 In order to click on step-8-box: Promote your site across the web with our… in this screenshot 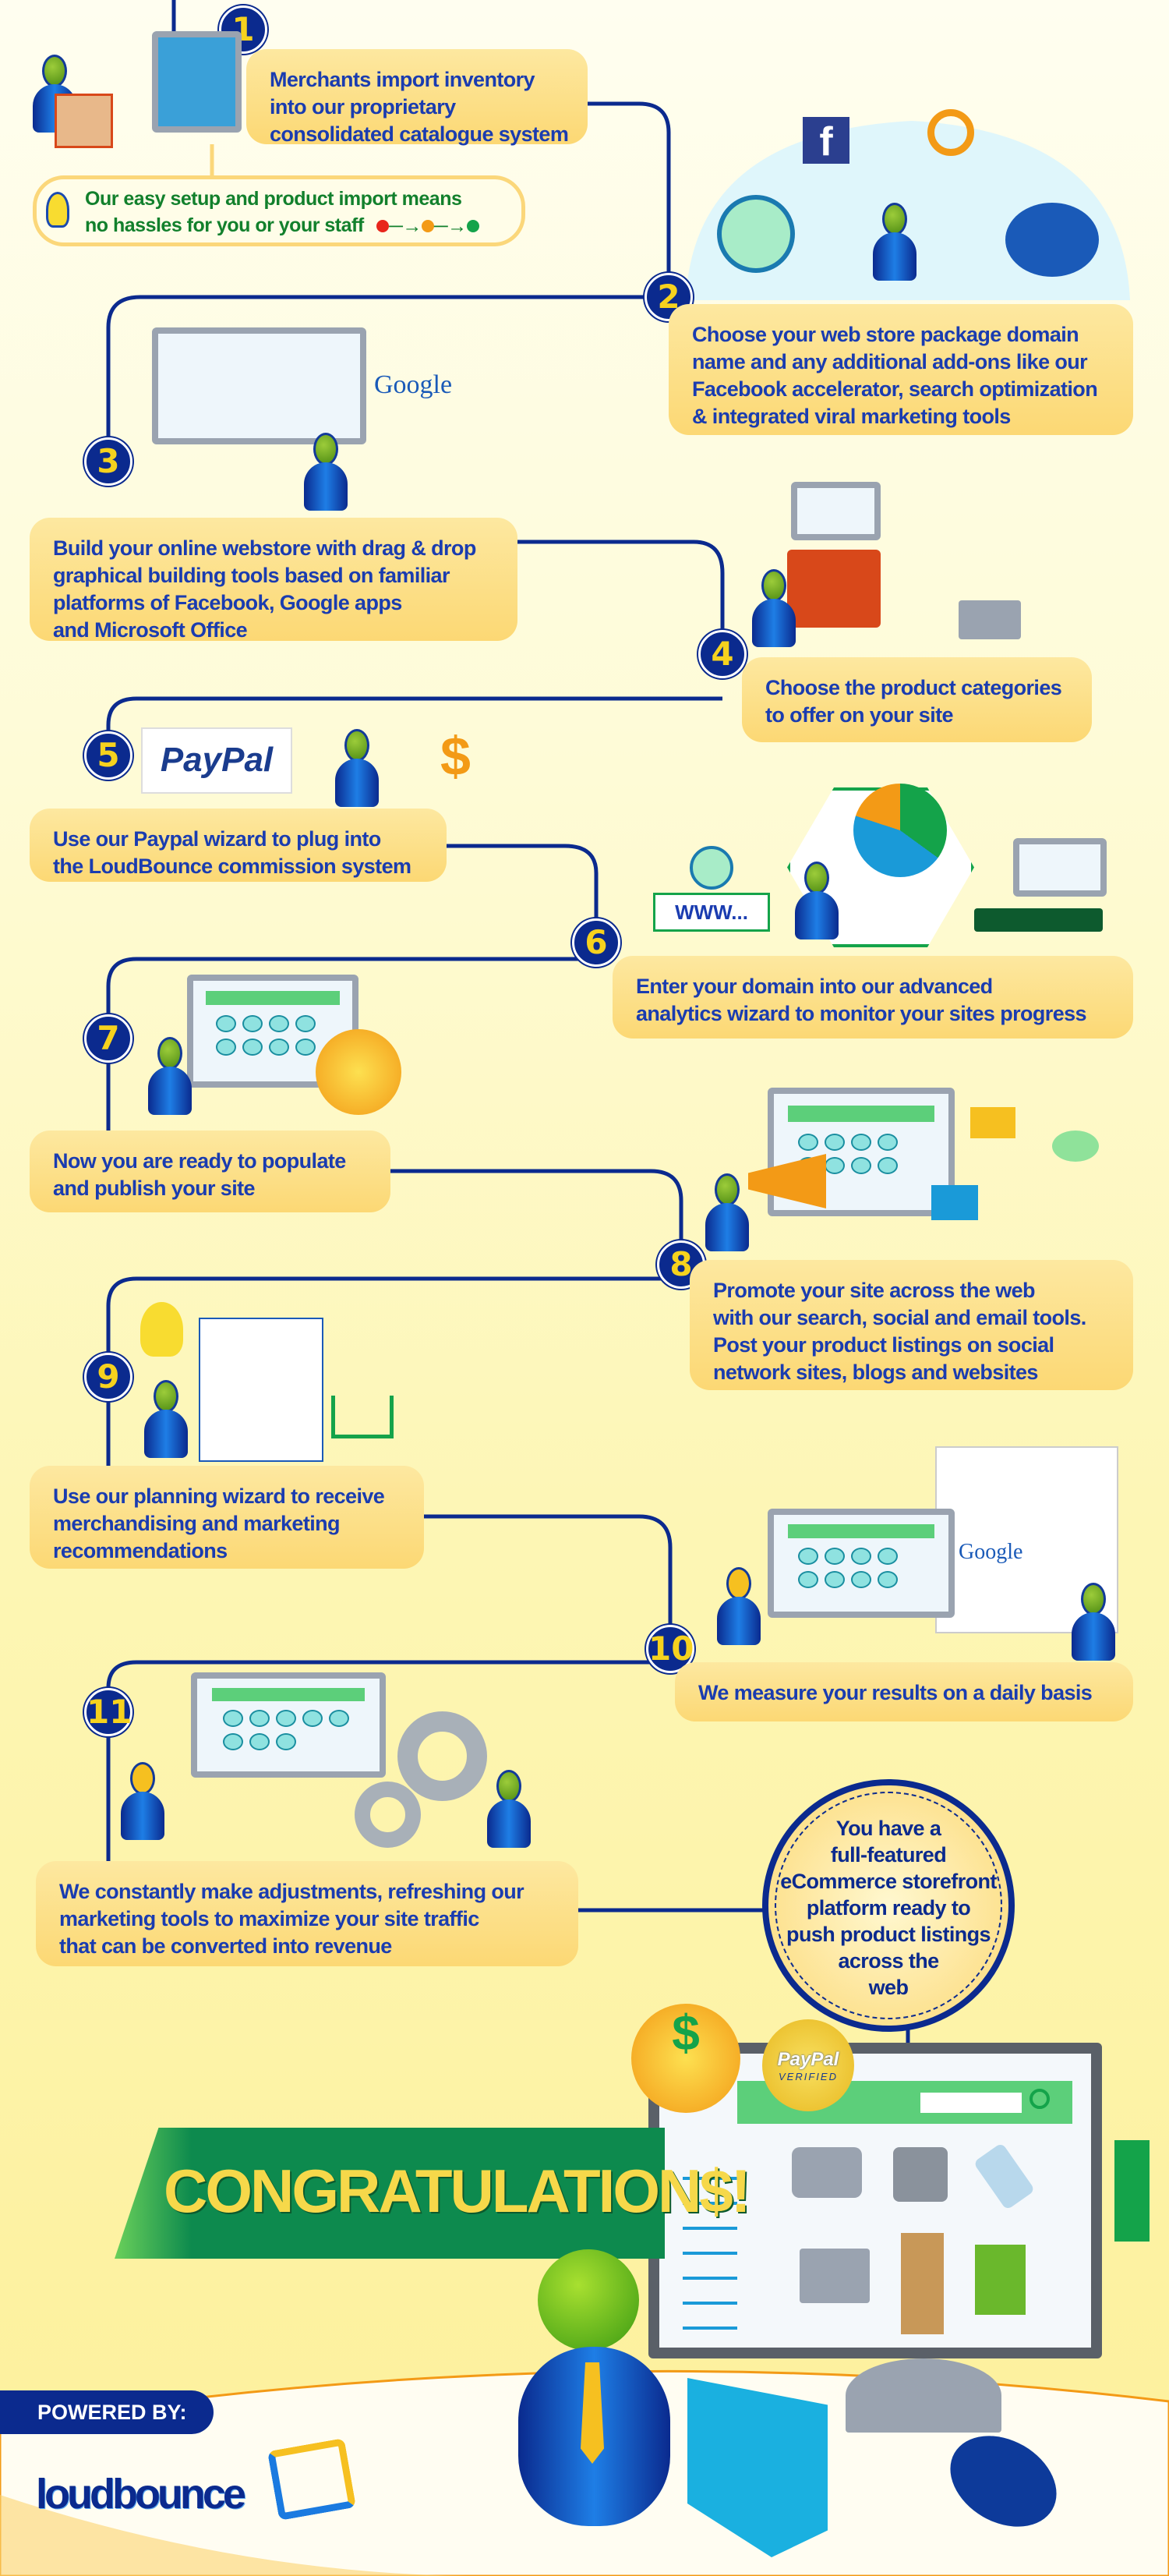, I will do `click(912, 1325)`.